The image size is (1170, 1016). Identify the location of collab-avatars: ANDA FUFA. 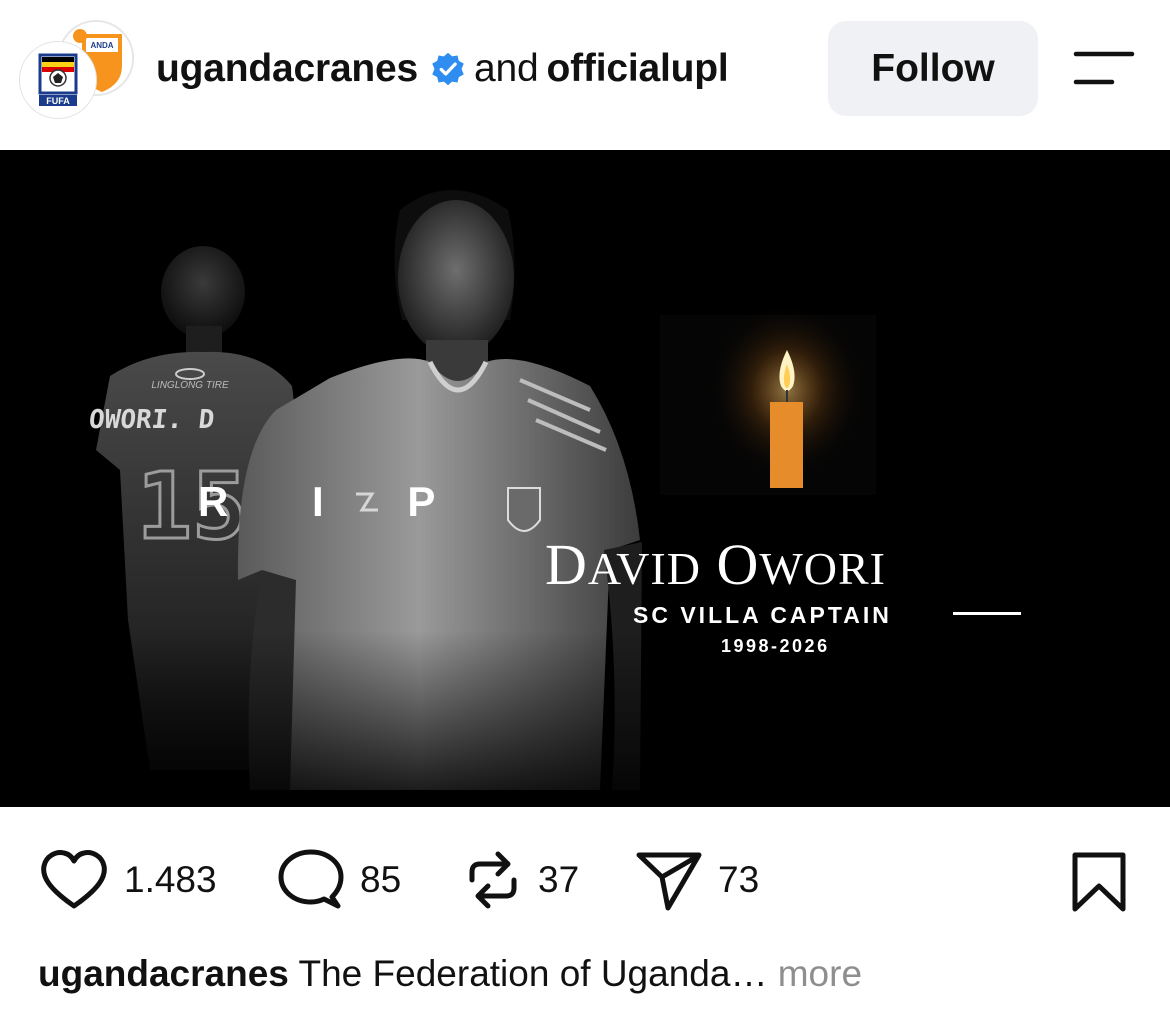
(76, 70).